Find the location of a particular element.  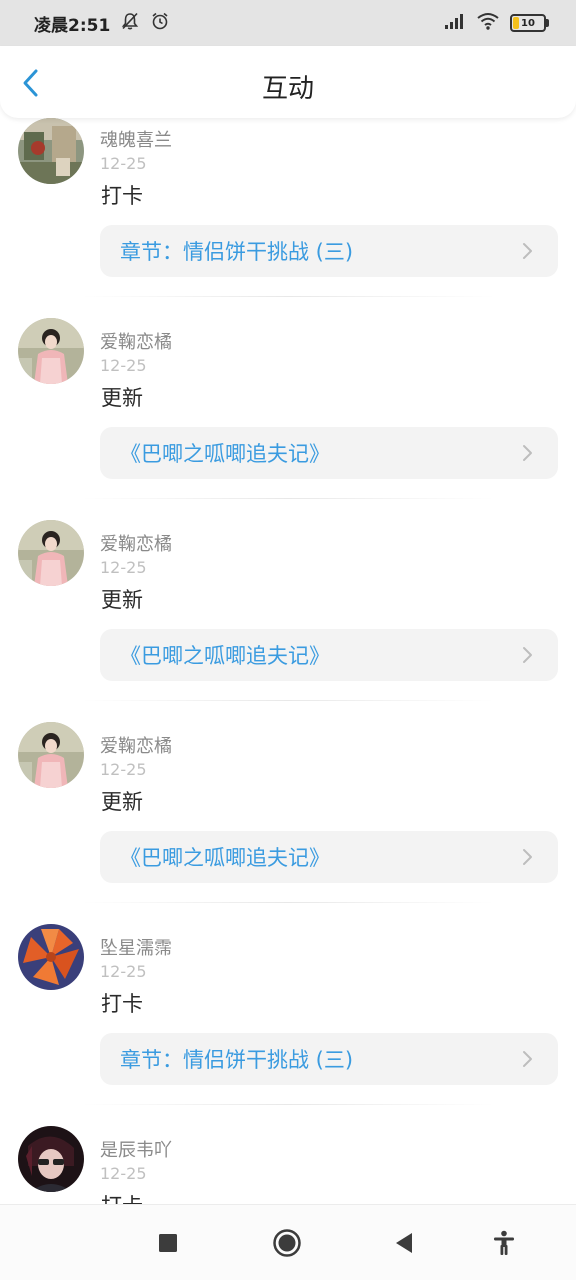

bell-muted-icon is located at coordinates (130, 23).